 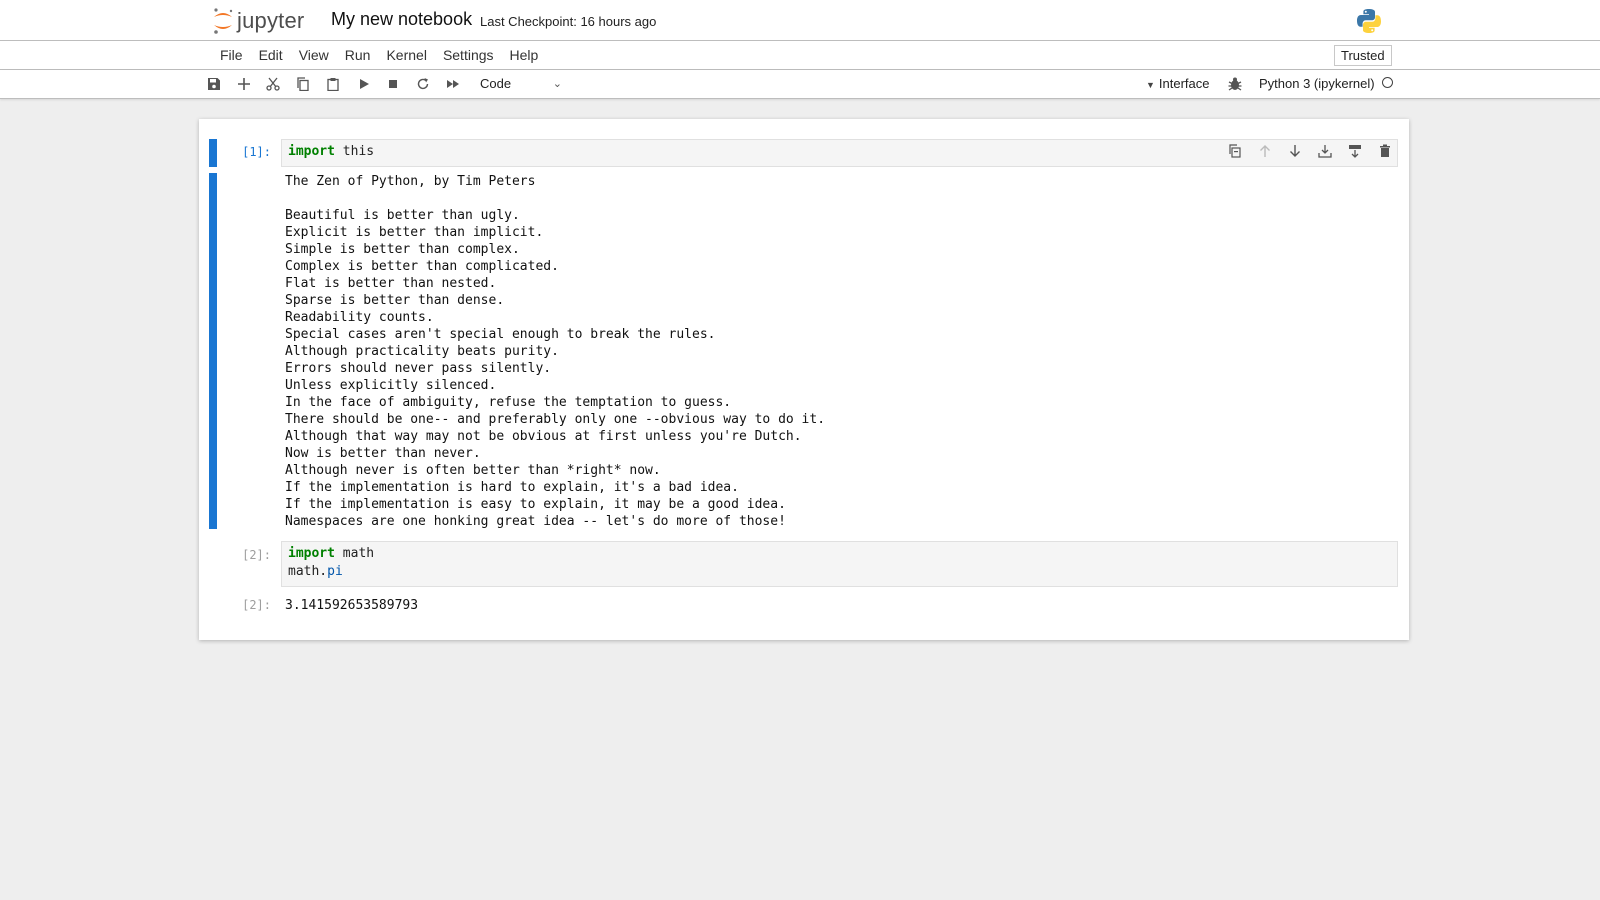 What do you see at coordinates (402, 215) in the screenshot?
I see `output-line: Beautiful is better than ugly.` at bounding box center [402, 215].